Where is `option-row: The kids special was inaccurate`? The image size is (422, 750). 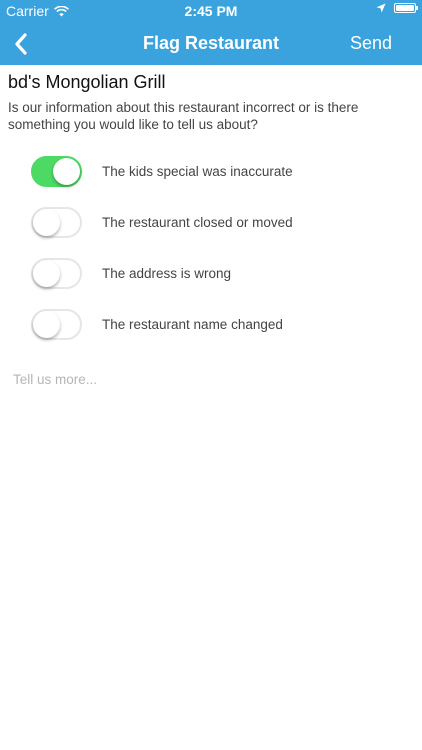 option-row: The kids special was inaccurate is located at coordinates (211, 173).